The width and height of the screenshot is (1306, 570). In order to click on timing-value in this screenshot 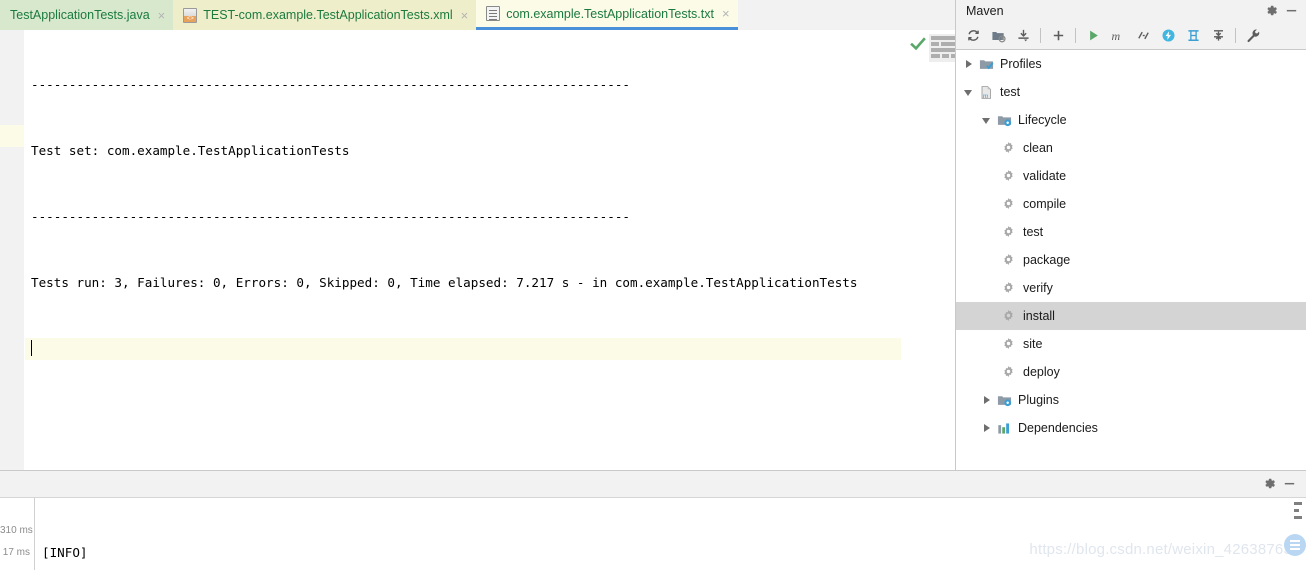, I will do `click(17, 567)`.